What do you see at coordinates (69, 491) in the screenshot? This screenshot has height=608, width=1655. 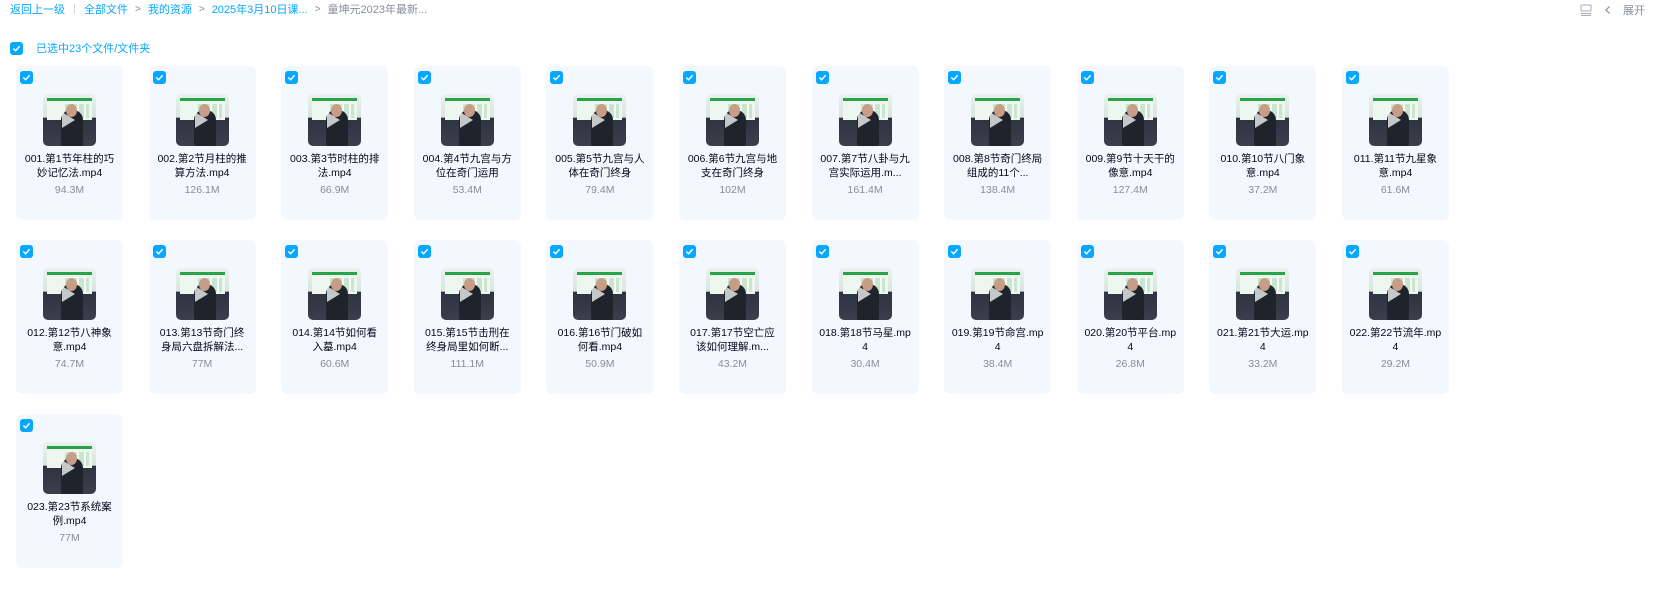 I see `file-card: 023.第23节系统案例.mp4 77M` at bounding box center [69, 491].